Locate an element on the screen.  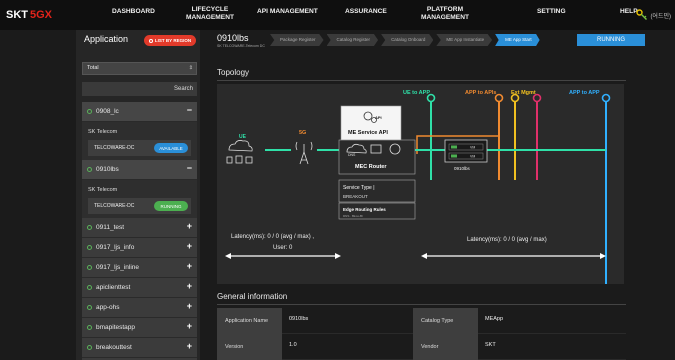
logo: SKT 5 GX is located at coordinates (41, 15).